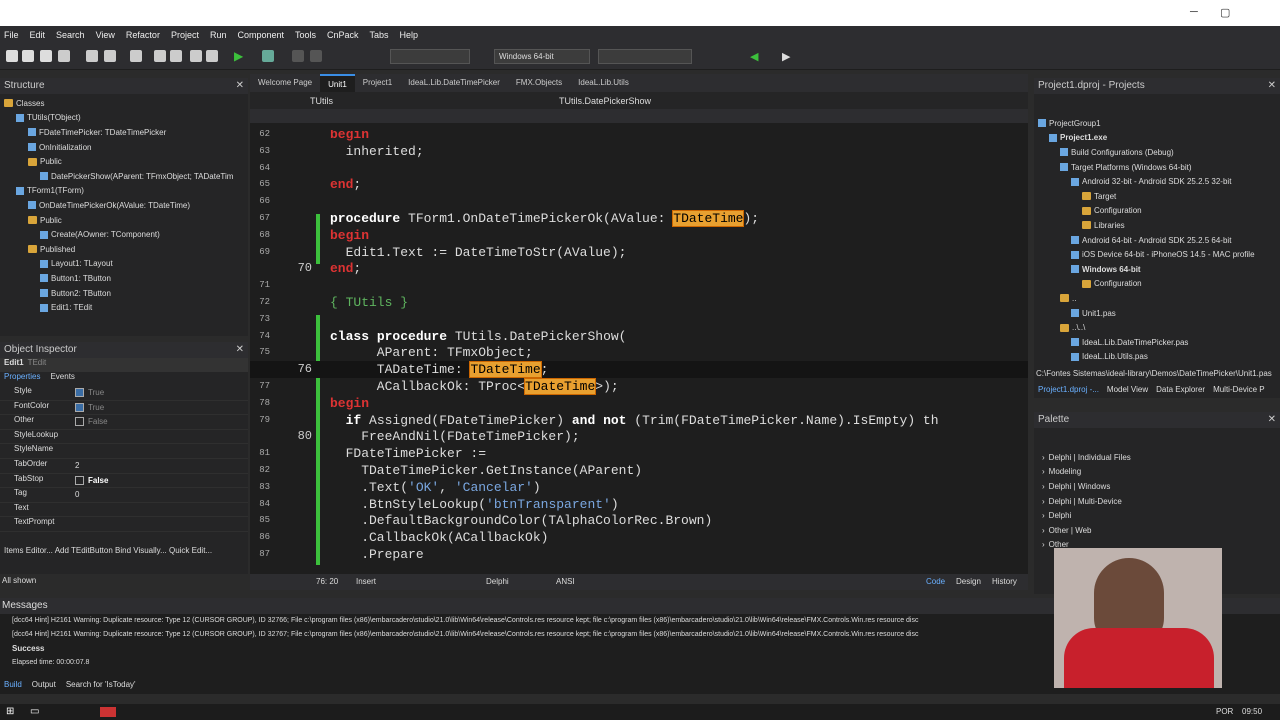  I want to click on editor-tab: Unit1, so click(337, 83).